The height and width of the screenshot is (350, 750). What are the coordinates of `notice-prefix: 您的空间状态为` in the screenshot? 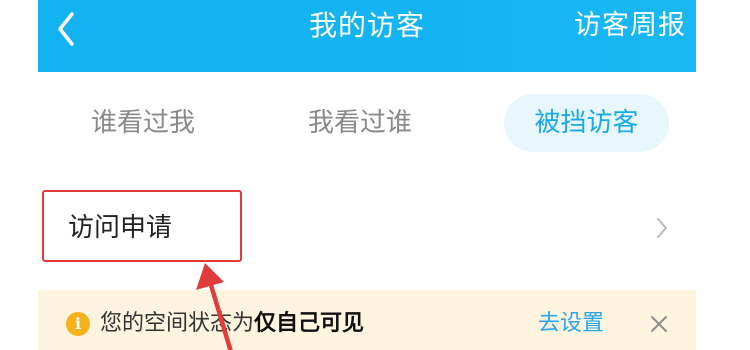 It's located at (177, 323).